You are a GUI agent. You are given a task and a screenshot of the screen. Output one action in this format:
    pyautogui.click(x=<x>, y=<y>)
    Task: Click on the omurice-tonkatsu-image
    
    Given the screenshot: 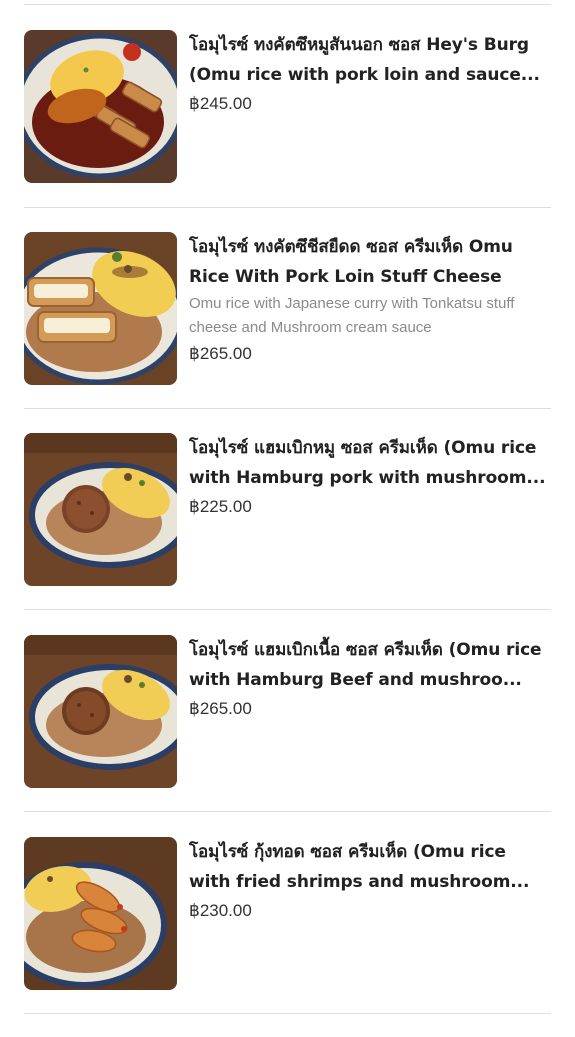 What is the action you would take?
    pyautogui.click(x=100, y=106)
    